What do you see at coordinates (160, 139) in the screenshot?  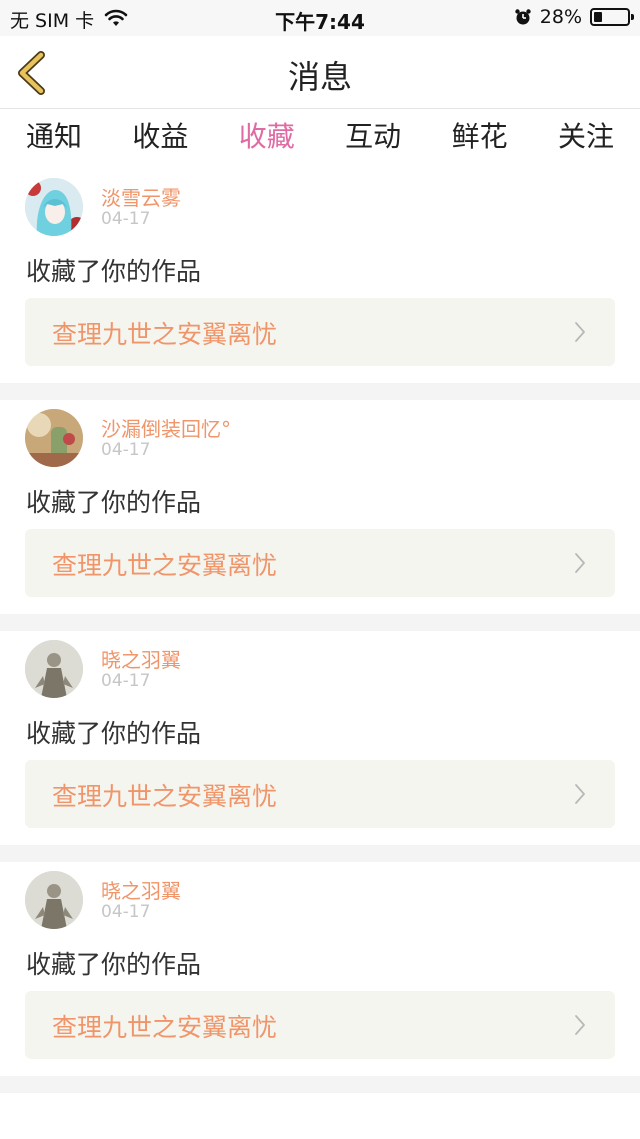 I see `tab-earnings: 收益` at bounding box center [160, 139].